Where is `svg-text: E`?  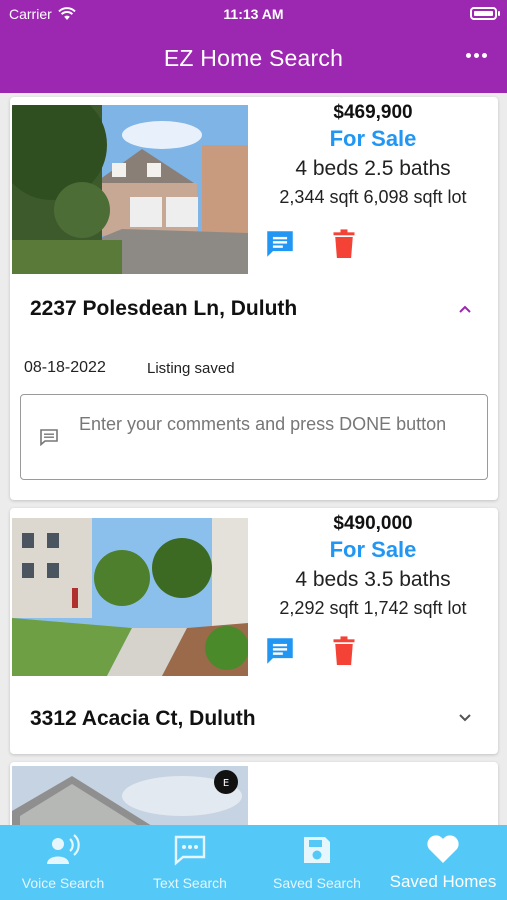
svg-text: E is located at coordinates (226, 783).